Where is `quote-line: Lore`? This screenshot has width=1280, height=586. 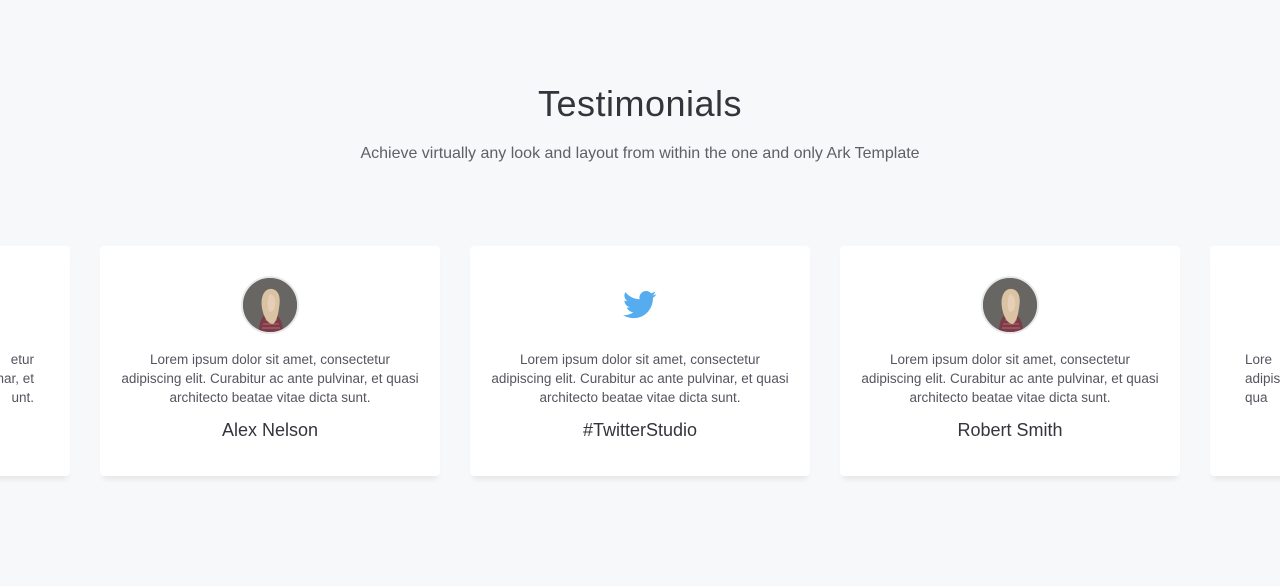 quote-line: Lore is located at coordinates (1259, 359).